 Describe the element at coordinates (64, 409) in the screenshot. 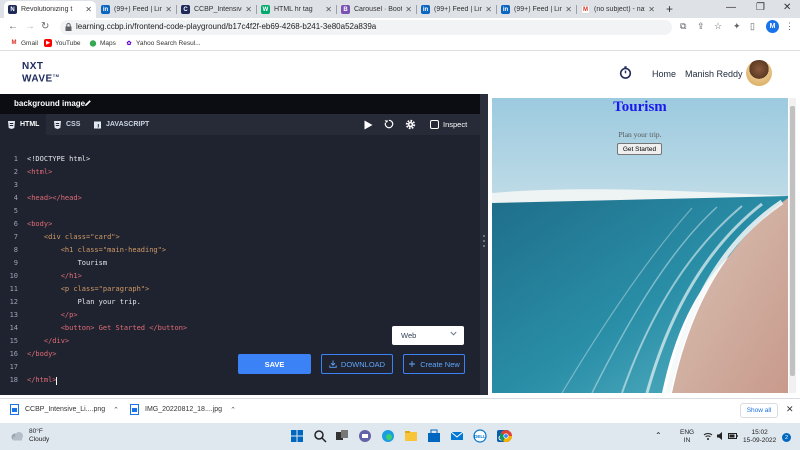

I see `download-item: CCBP_Intensive_Li....png ⌃` at that location.